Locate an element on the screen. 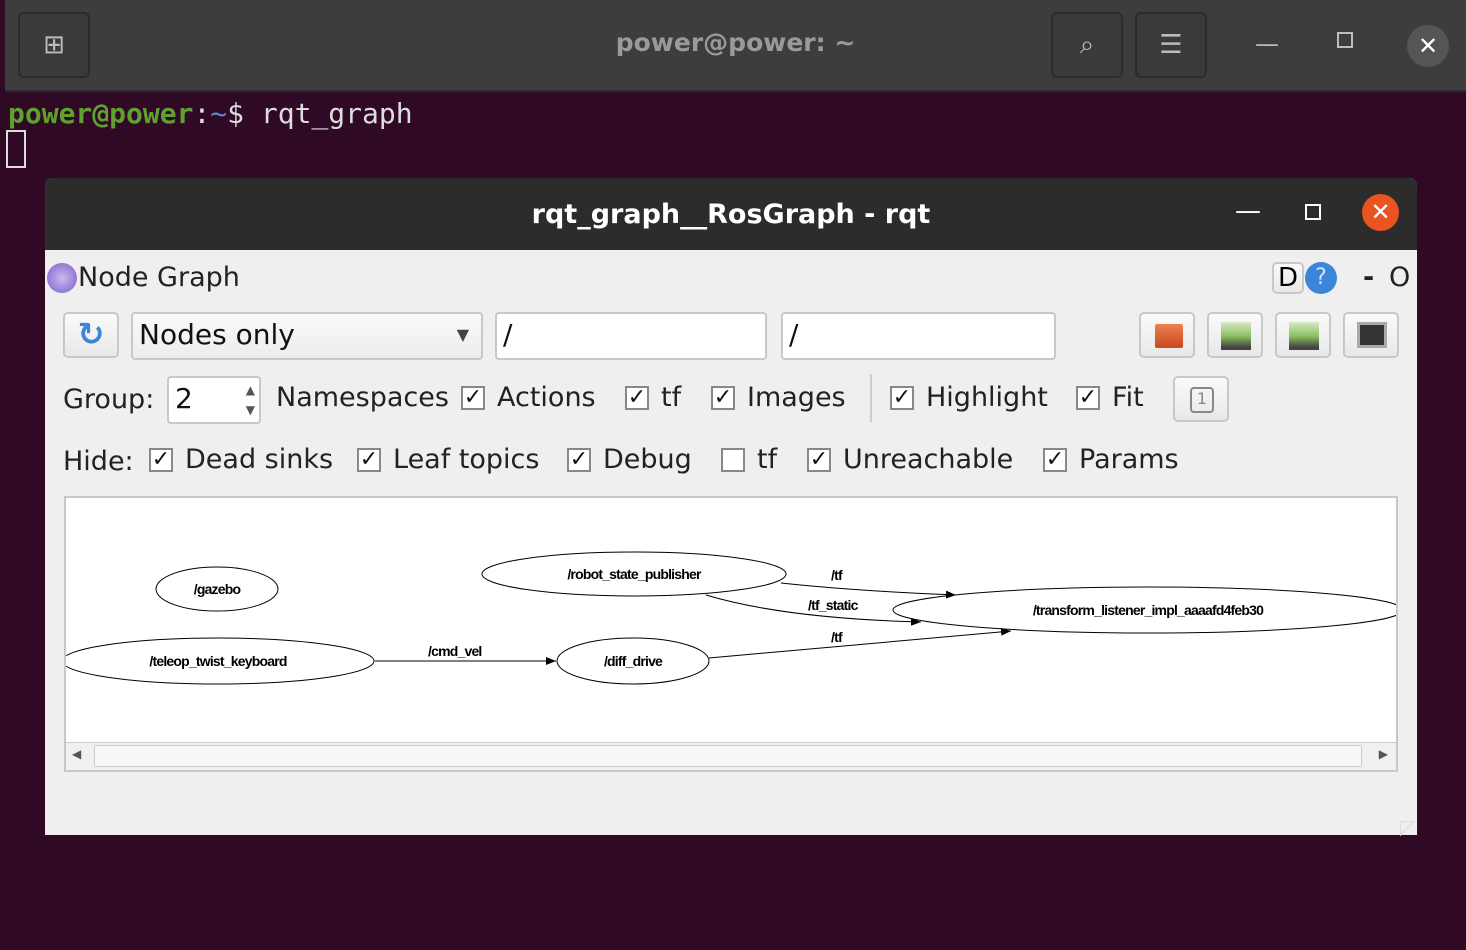 The width and height of the screenshot is (1466, 950). terminal-cursor is located at coordinates (16, 149).